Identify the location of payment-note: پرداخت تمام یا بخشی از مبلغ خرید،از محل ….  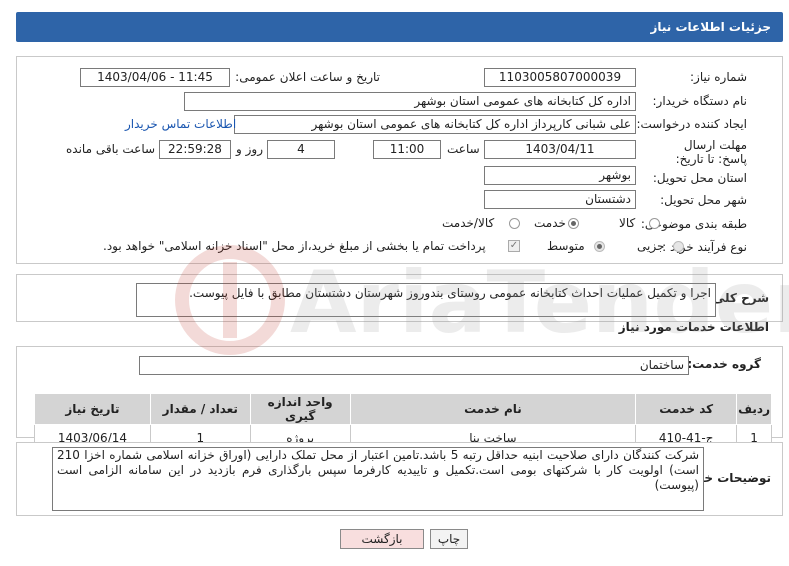
(294, 246).